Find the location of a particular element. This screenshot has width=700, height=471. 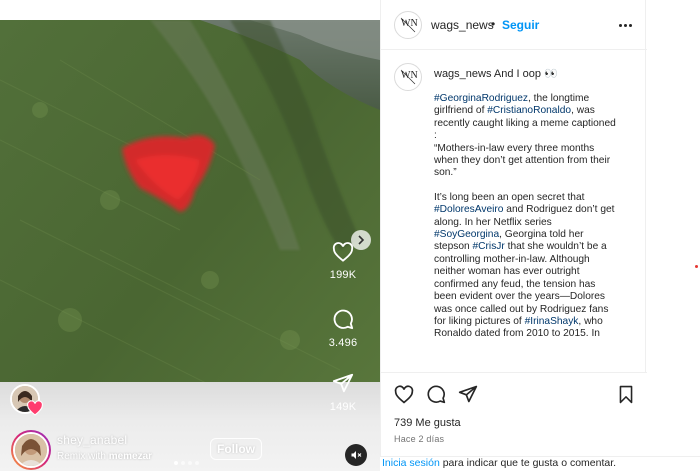

more-dots-icon is located at coordinates (620, 25).